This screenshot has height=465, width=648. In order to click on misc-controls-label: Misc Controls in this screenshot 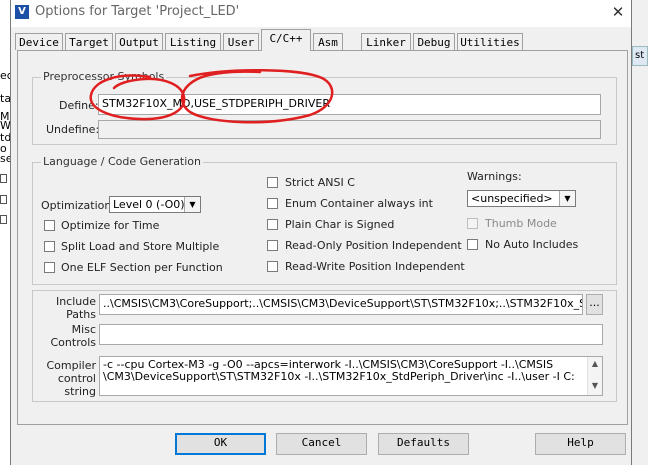, I will do `click(73, 336)`.